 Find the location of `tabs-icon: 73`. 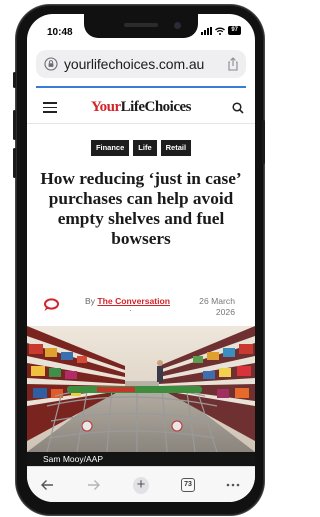

tabs-icon: 73 is located at coordinates (188, 485).